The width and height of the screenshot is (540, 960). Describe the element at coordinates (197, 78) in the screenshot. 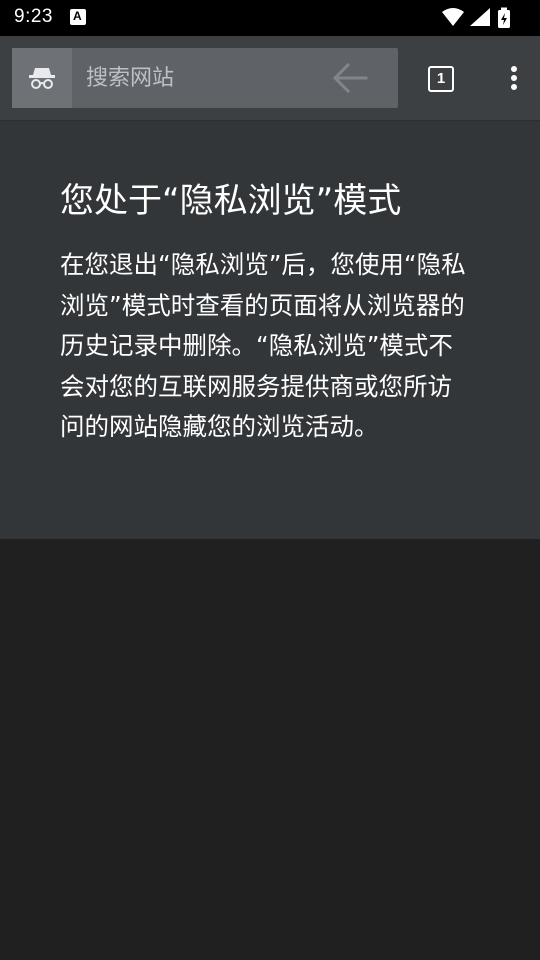

I see `search-input` at that location.